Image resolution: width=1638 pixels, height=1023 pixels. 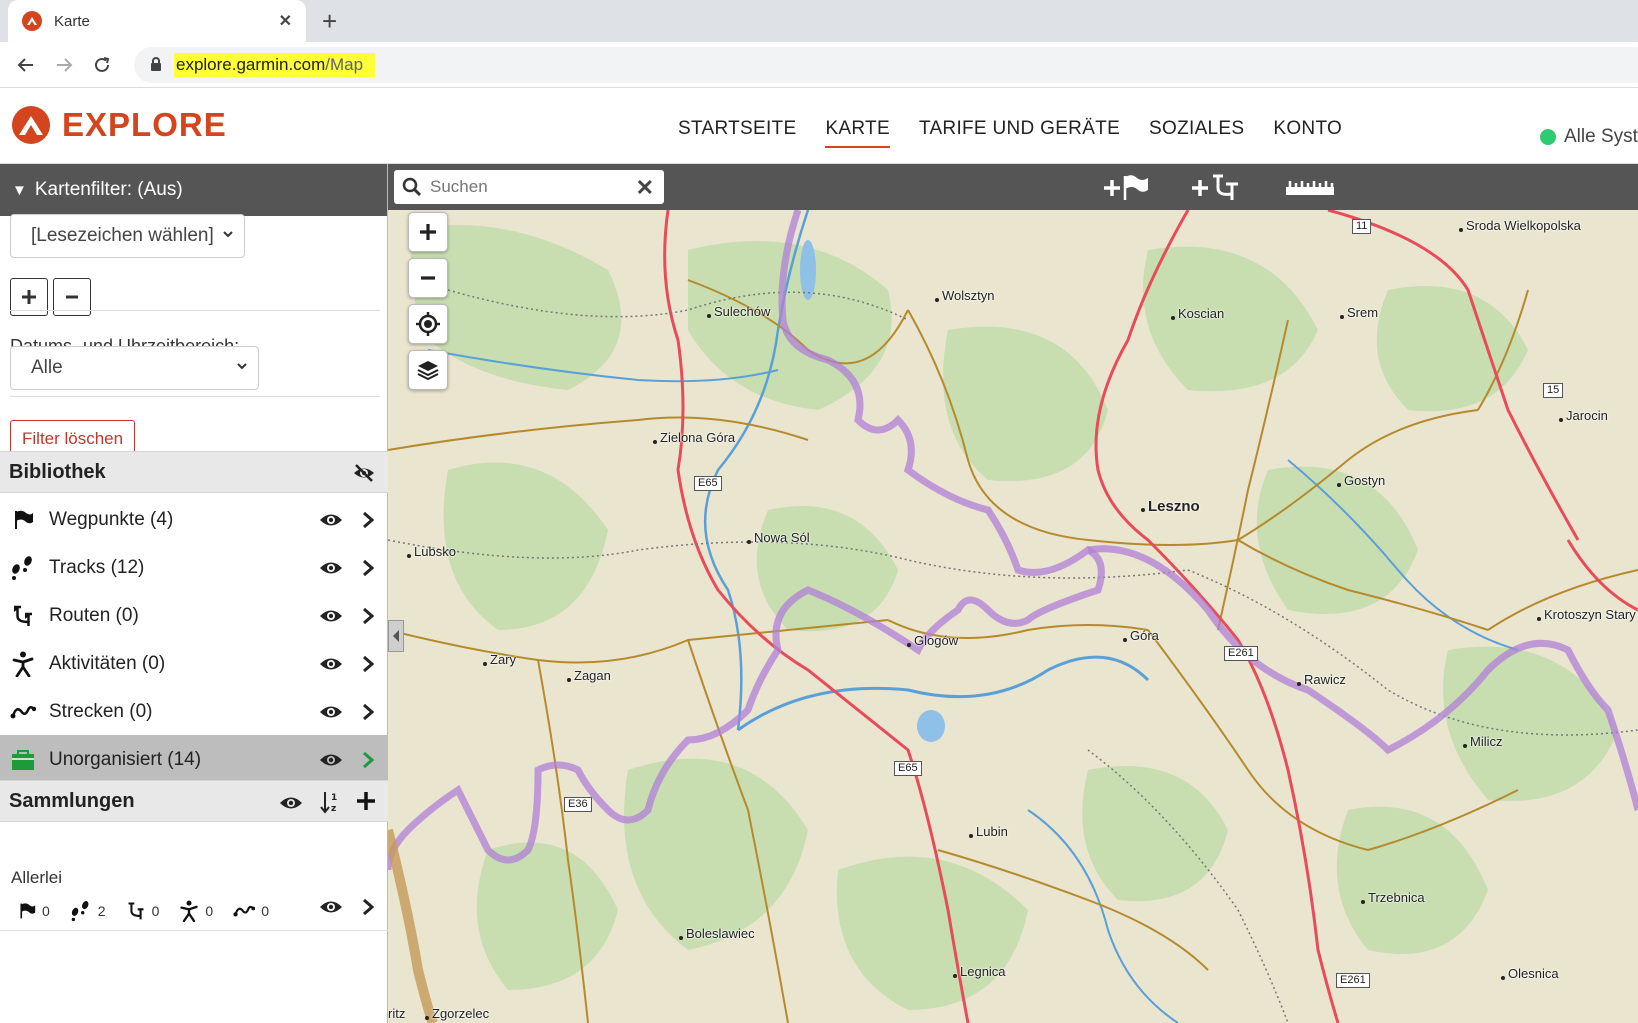 I want to click on library-header: Bibliothek, so click(x=194, y=472).